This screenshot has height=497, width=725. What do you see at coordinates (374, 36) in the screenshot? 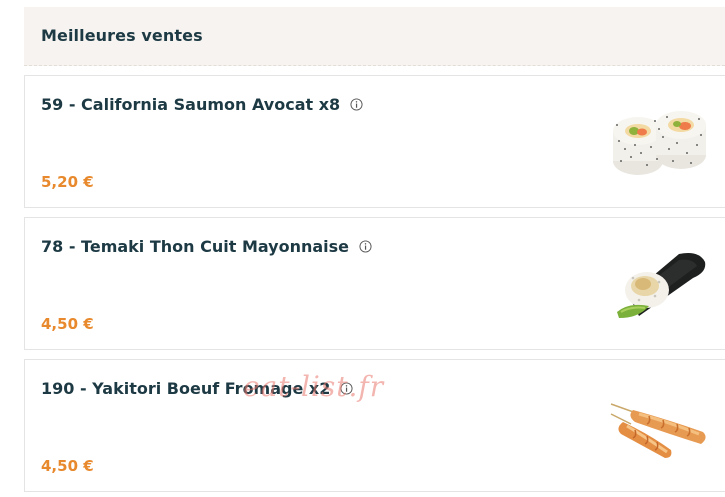
I see `section-header: Meilleures ventes` at bounding box center [374, 36].